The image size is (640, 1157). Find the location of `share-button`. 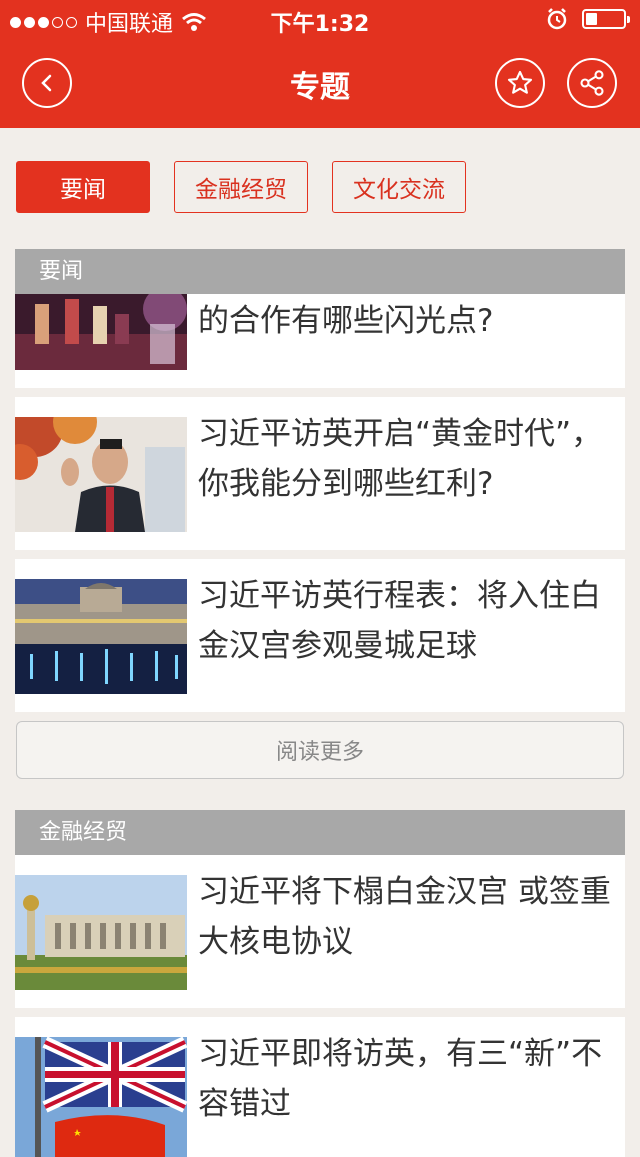

share-button is located at coordinates (592, 83).